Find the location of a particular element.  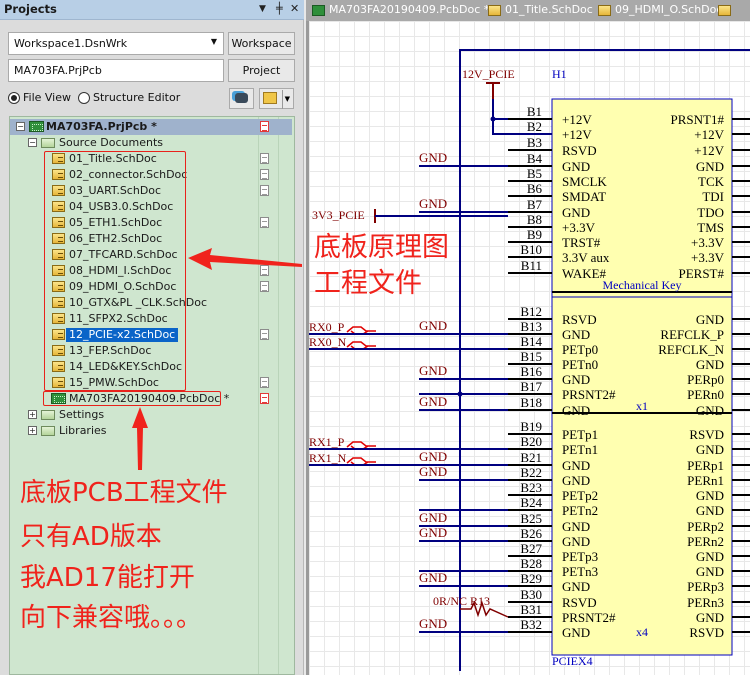

pcb-note-line: 只有AD版本 is located at coordinates (91, 537).